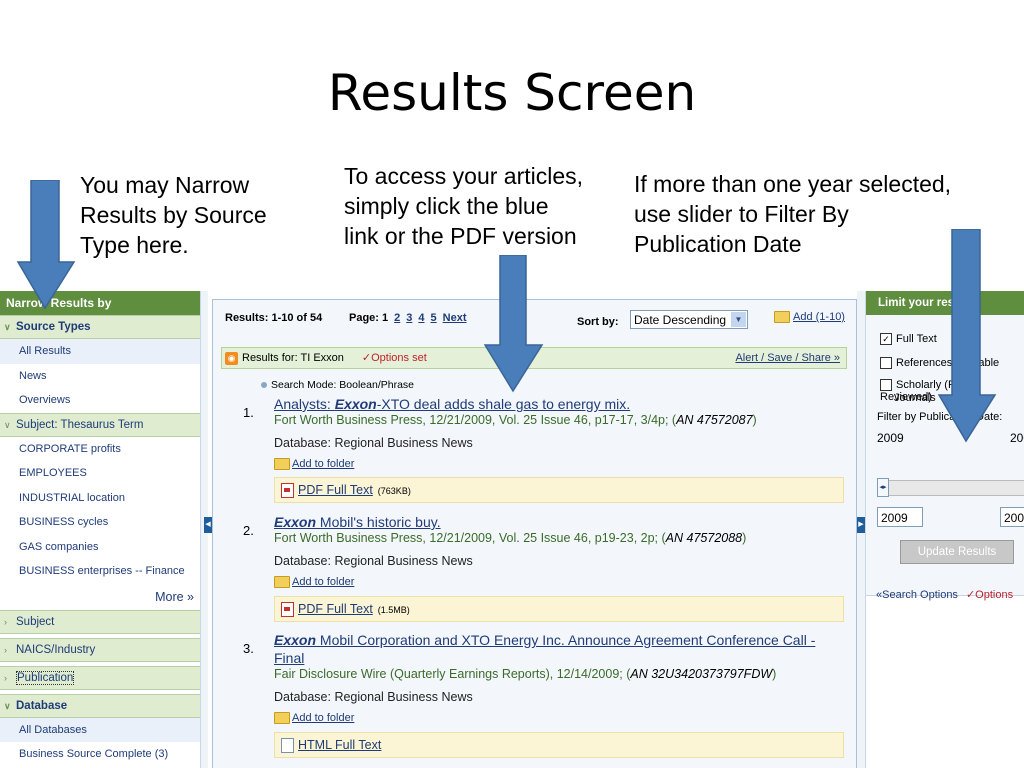 Image resolution: width=1024 pixels, height=768 pixels. I want to click on filter-subject-item: BUSINESS cycles, so click(100, 522).